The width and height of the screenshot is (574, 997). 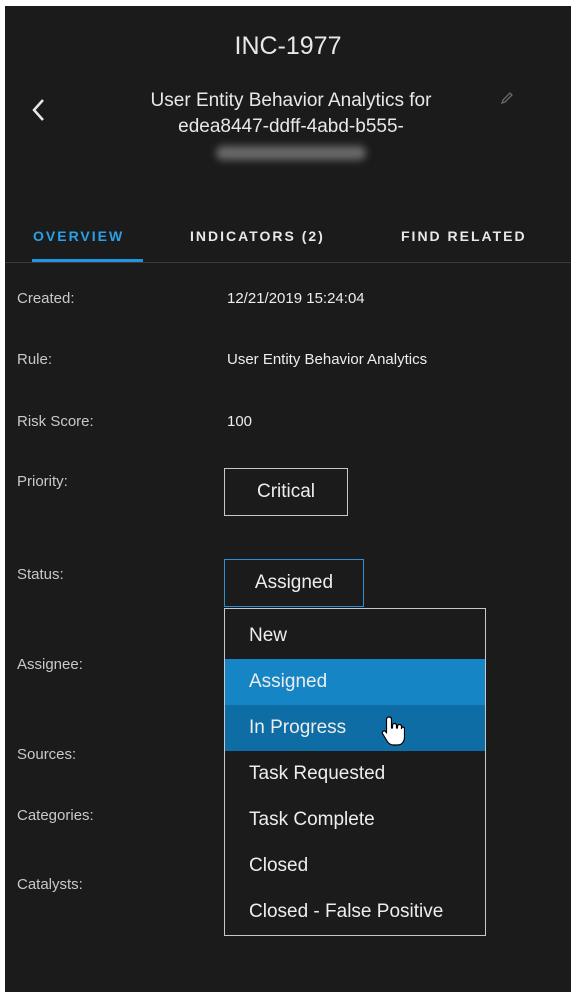 What do you see at coordinates (355, 636) in the screenshot?
I see `status-option-new: New` at bounding box center [355, 636].